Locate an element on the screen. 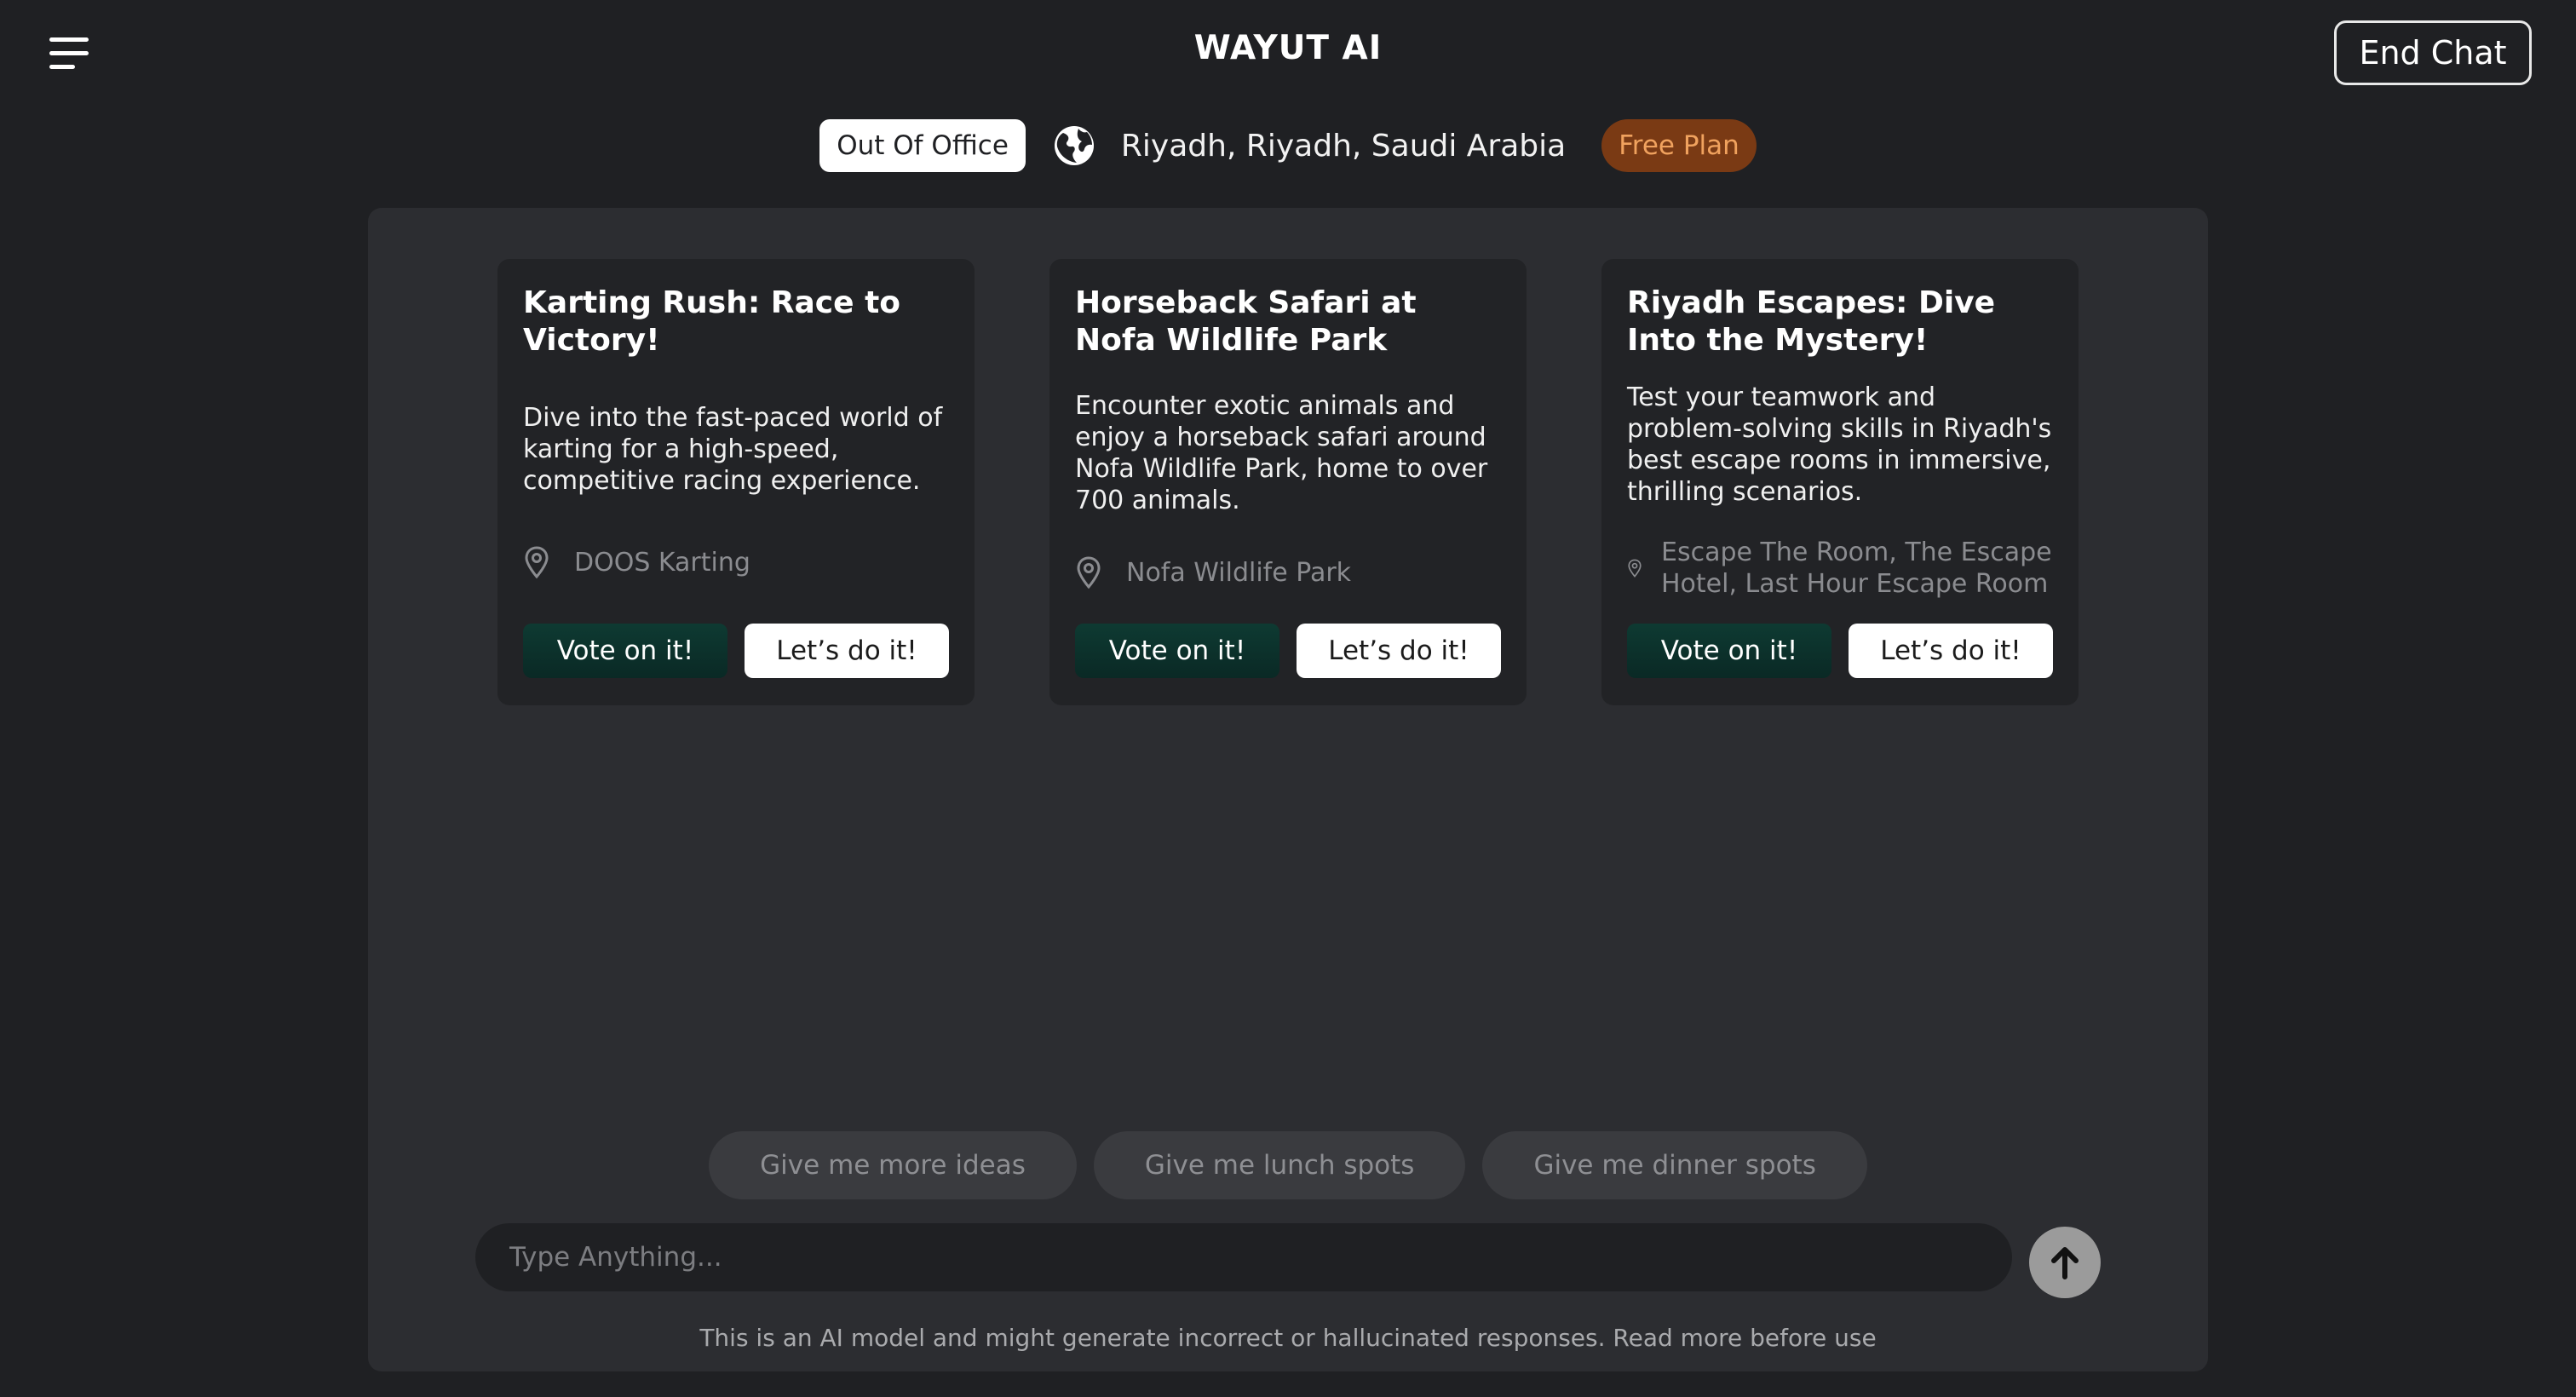  globe-icon is located at coordinates (1074, 145).